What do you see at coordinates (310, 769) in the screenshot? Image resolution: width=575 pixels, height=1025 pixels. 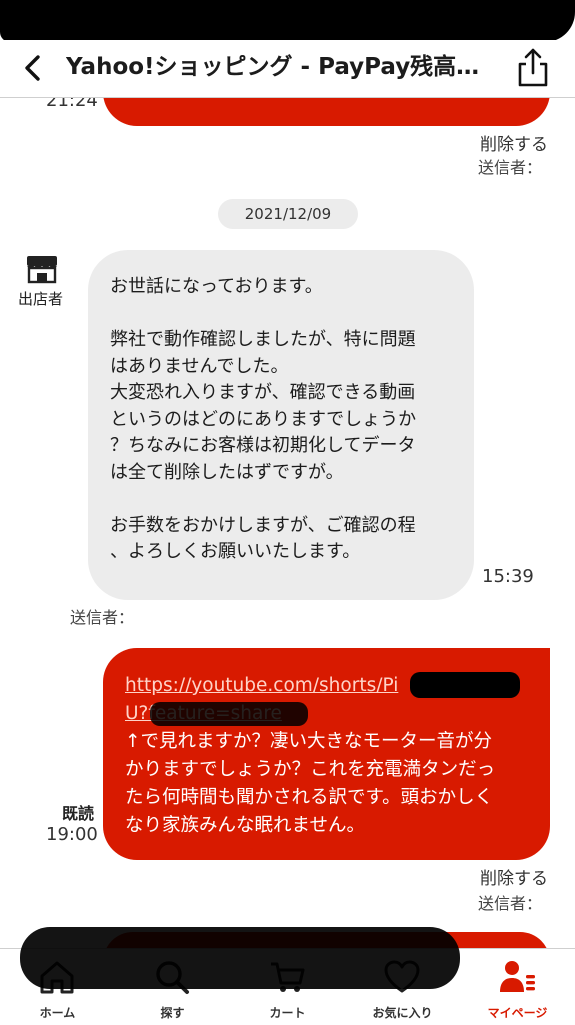 I see `message-line: かりますでしょうか？これを充電満タンだっ` at bounding box center [310, 769].